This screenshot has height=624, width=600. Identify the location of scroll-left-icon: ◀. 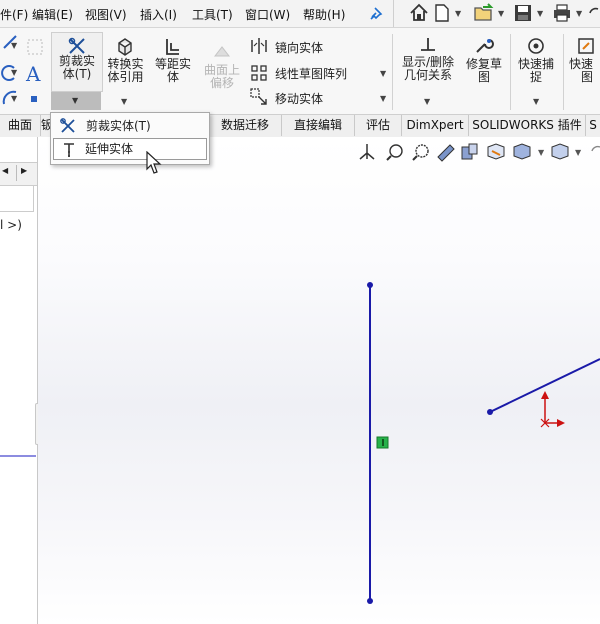
(5, 170).